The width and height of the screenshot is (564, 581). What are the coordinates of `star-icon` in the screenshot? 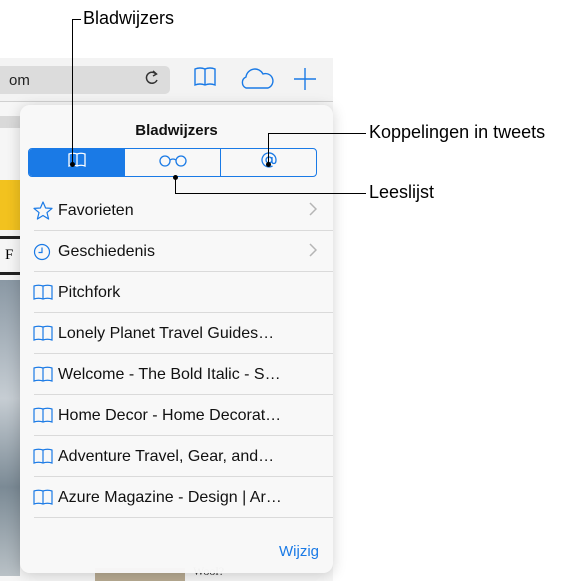 It's located at (39, 210).